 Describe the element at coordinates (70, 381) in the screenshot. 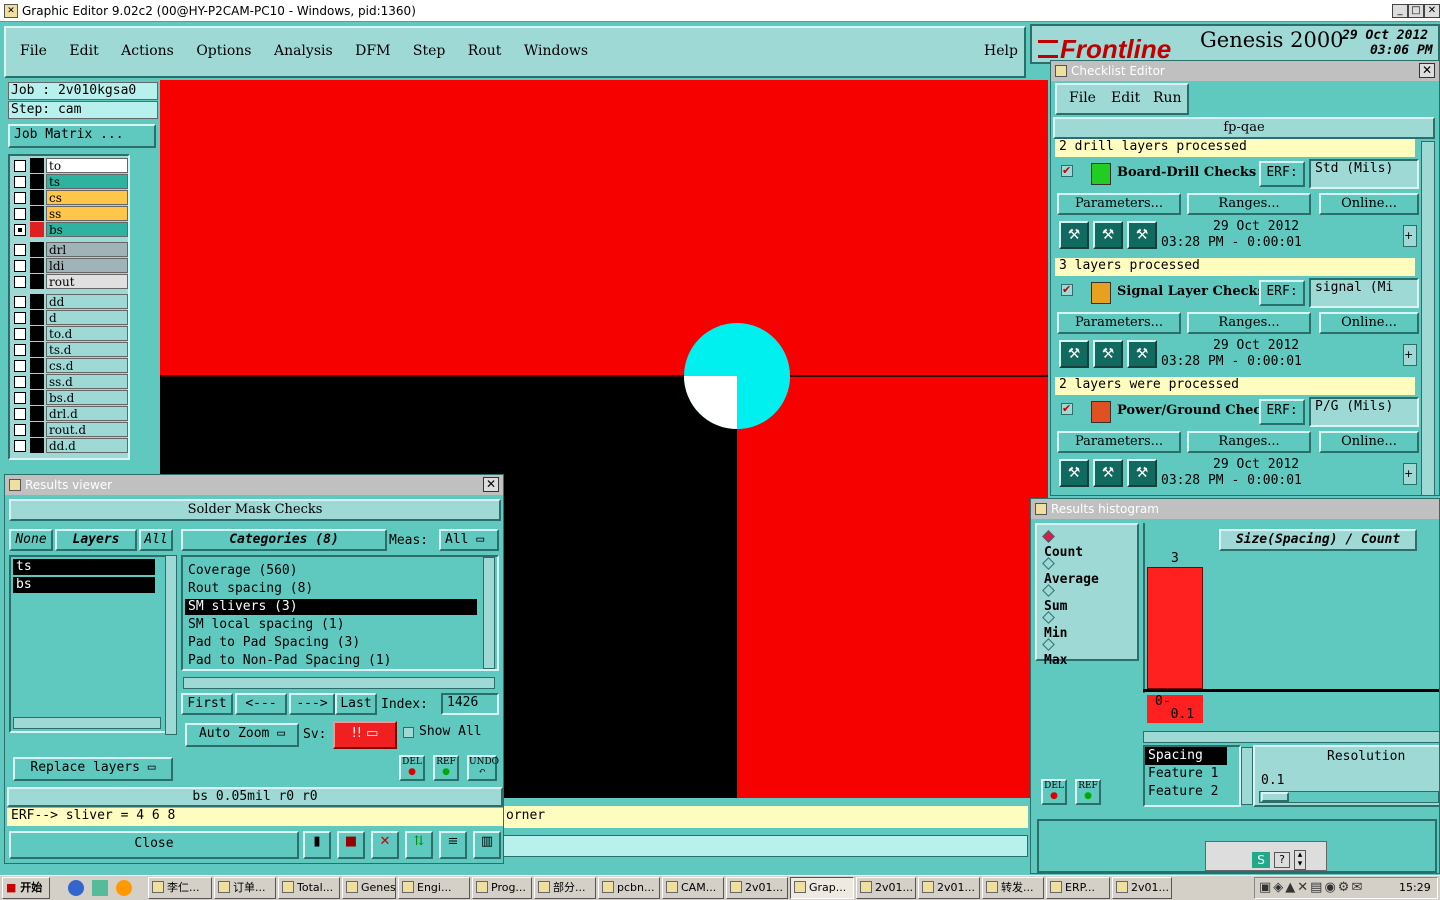

I see `layer-row: ss.d` at that location.